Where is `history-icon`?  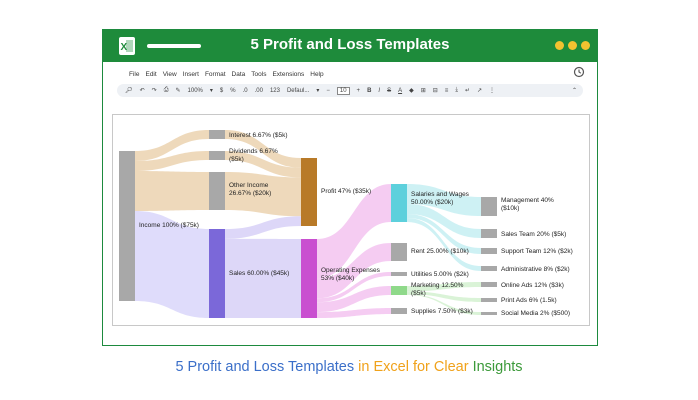 history-icon is located at coordinates (579, 72).